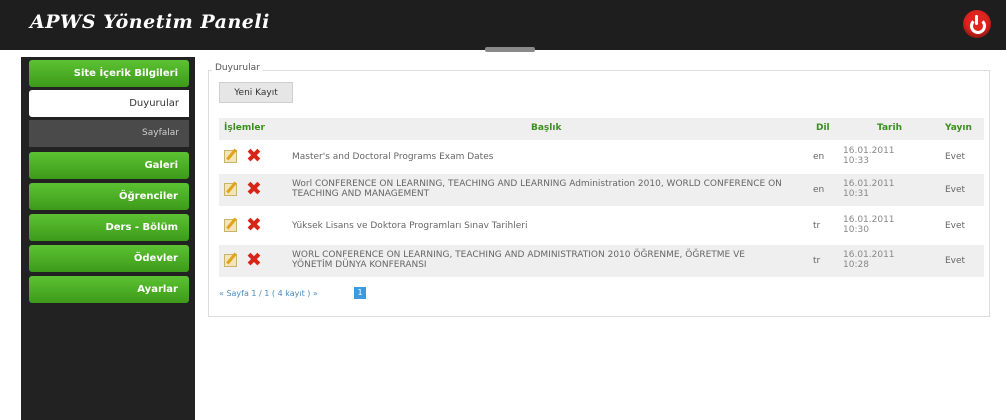  I want to click on panel-legend: Duyurular, so click(237, 68).